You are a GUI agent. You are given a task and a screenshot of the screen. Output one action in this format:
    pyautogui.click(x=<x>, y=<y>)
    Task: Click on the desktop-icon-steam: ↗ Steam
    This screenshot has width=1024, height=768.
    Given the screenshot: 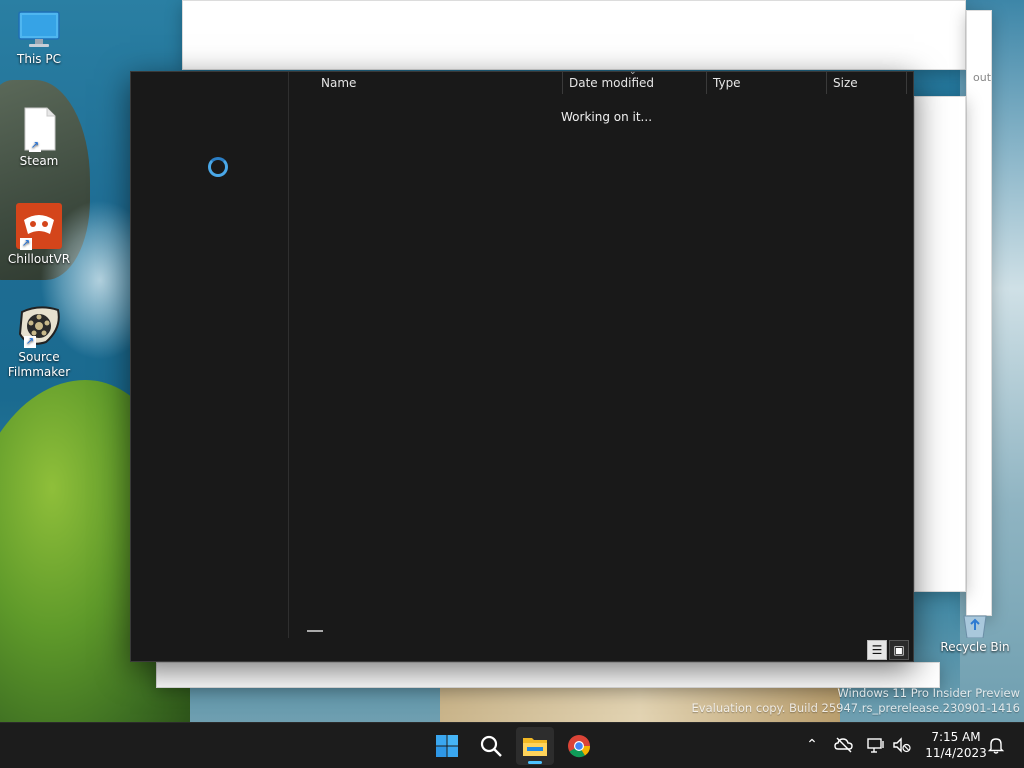 What is the action you would take?
    pyautogui.click(x=39, y=137)
    